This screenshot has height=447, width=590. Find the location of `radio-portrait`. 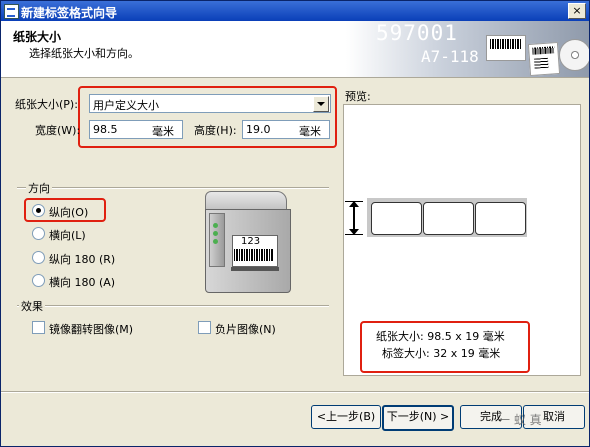

radio-portrait is located at coordinates (38, 210).